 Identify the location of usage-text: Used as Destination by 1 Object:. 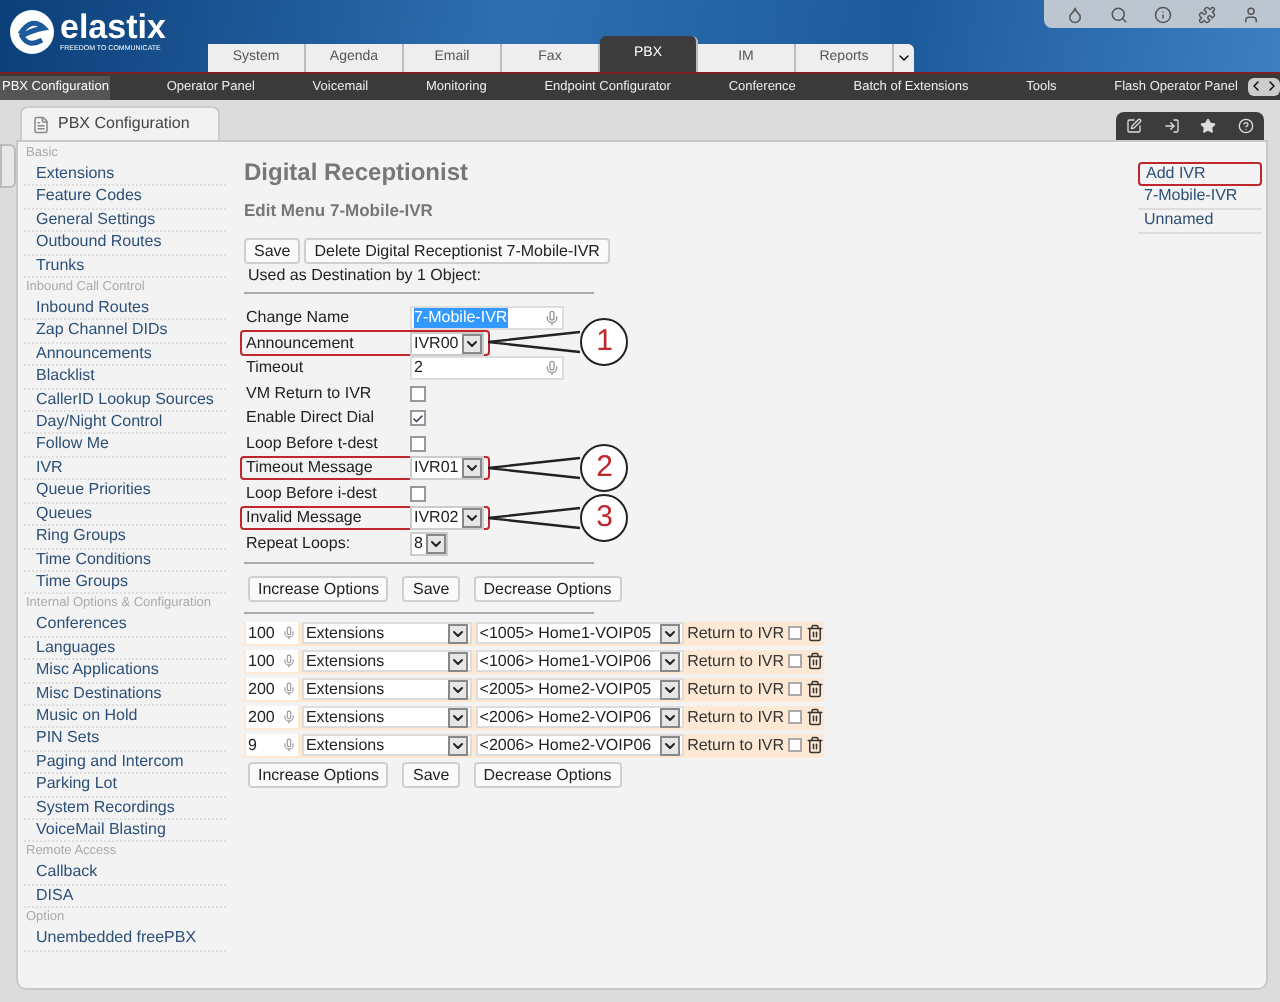
(366, 274).